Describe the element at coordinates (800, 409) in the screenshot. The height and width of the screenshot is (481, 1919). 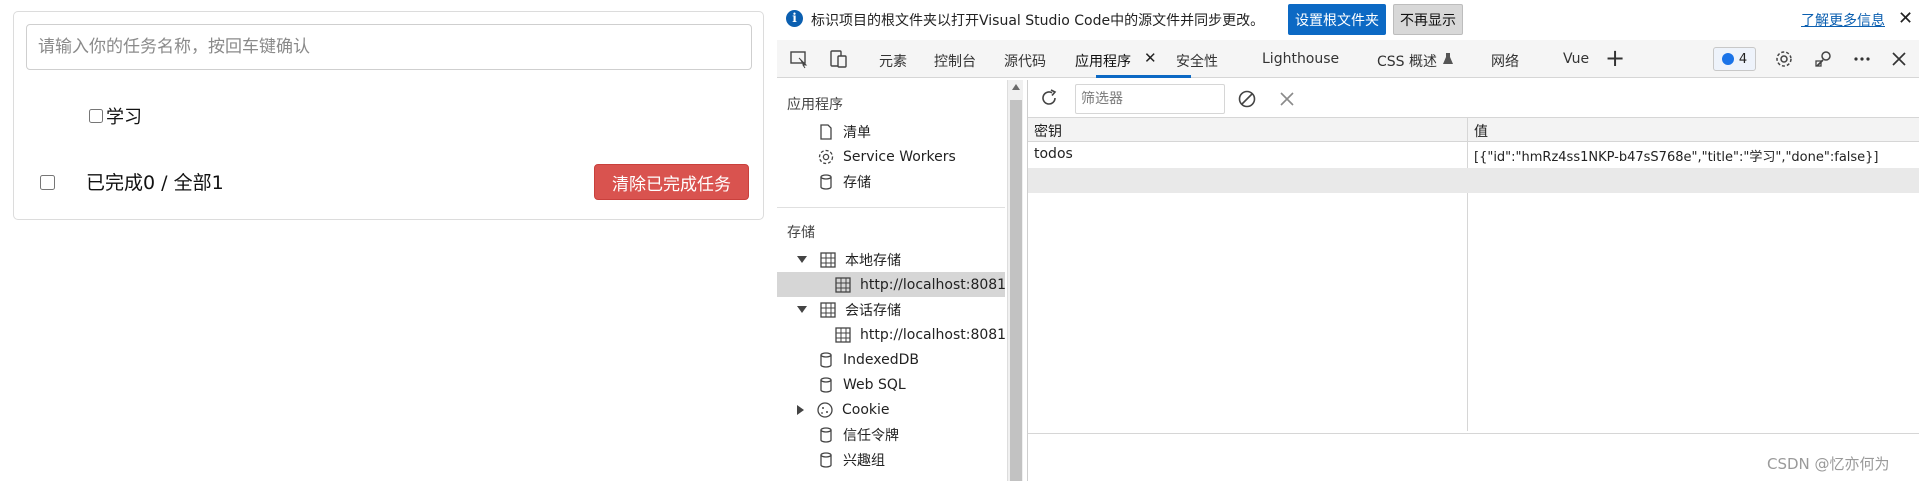
I see `collapse-arrow-icon` at that location.